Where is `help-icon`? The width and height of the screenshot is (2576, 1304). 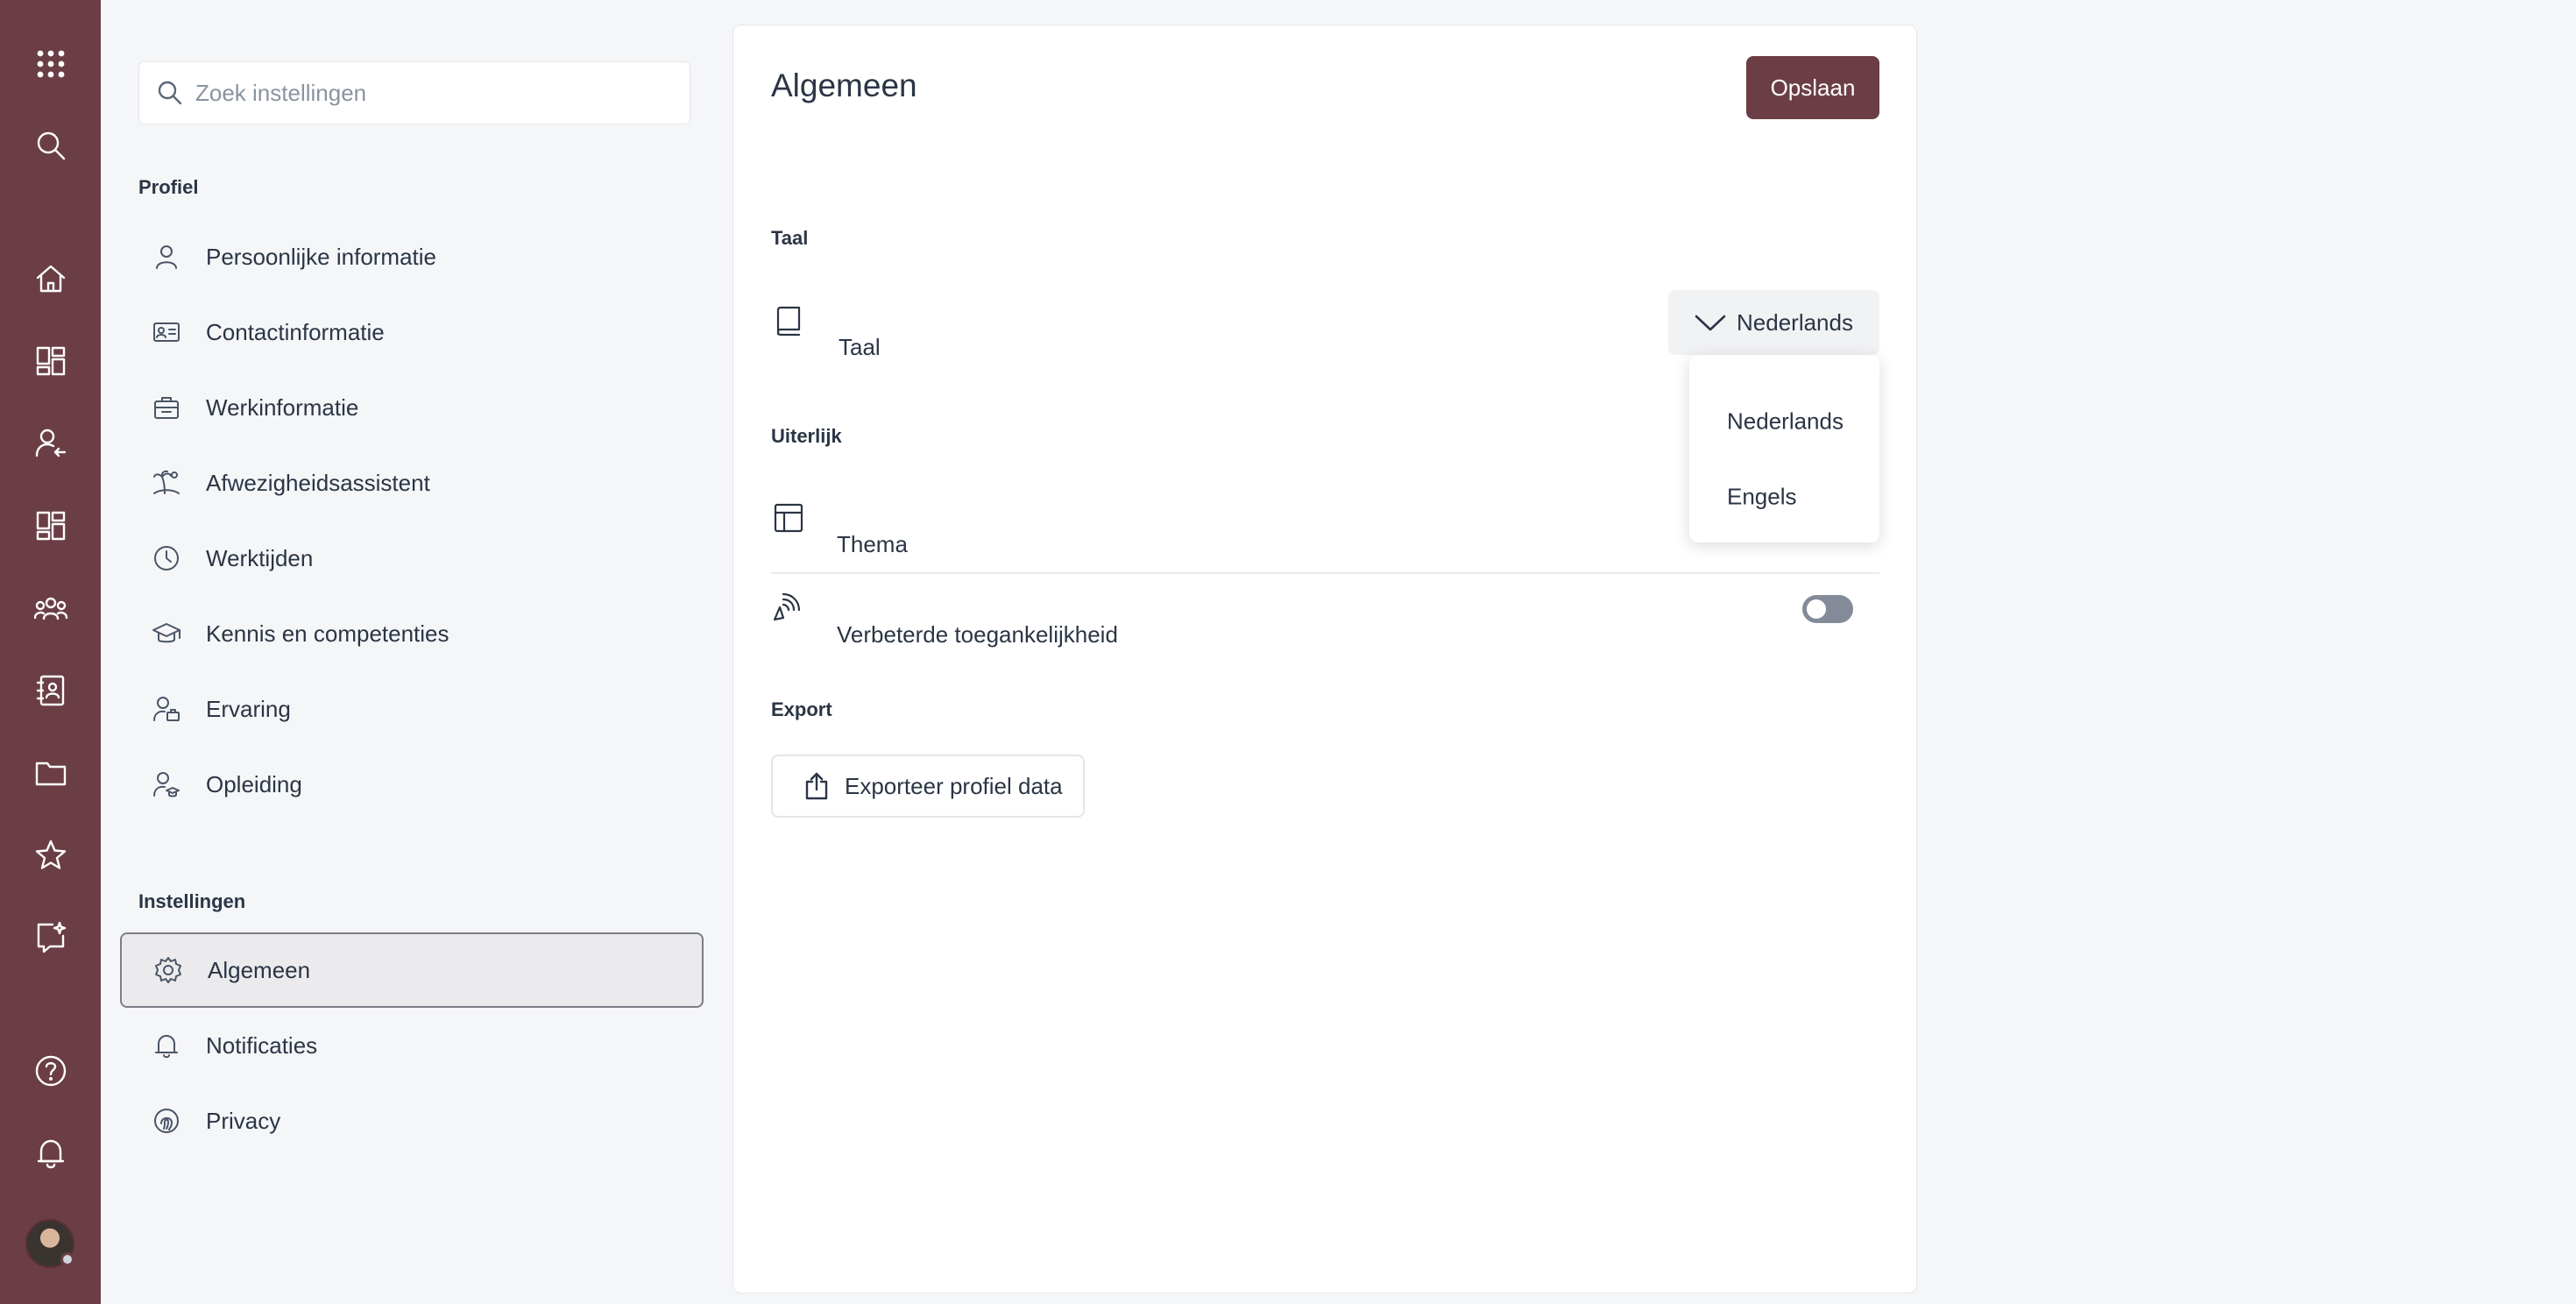
help-icon is located at coordinates (50, 1070).